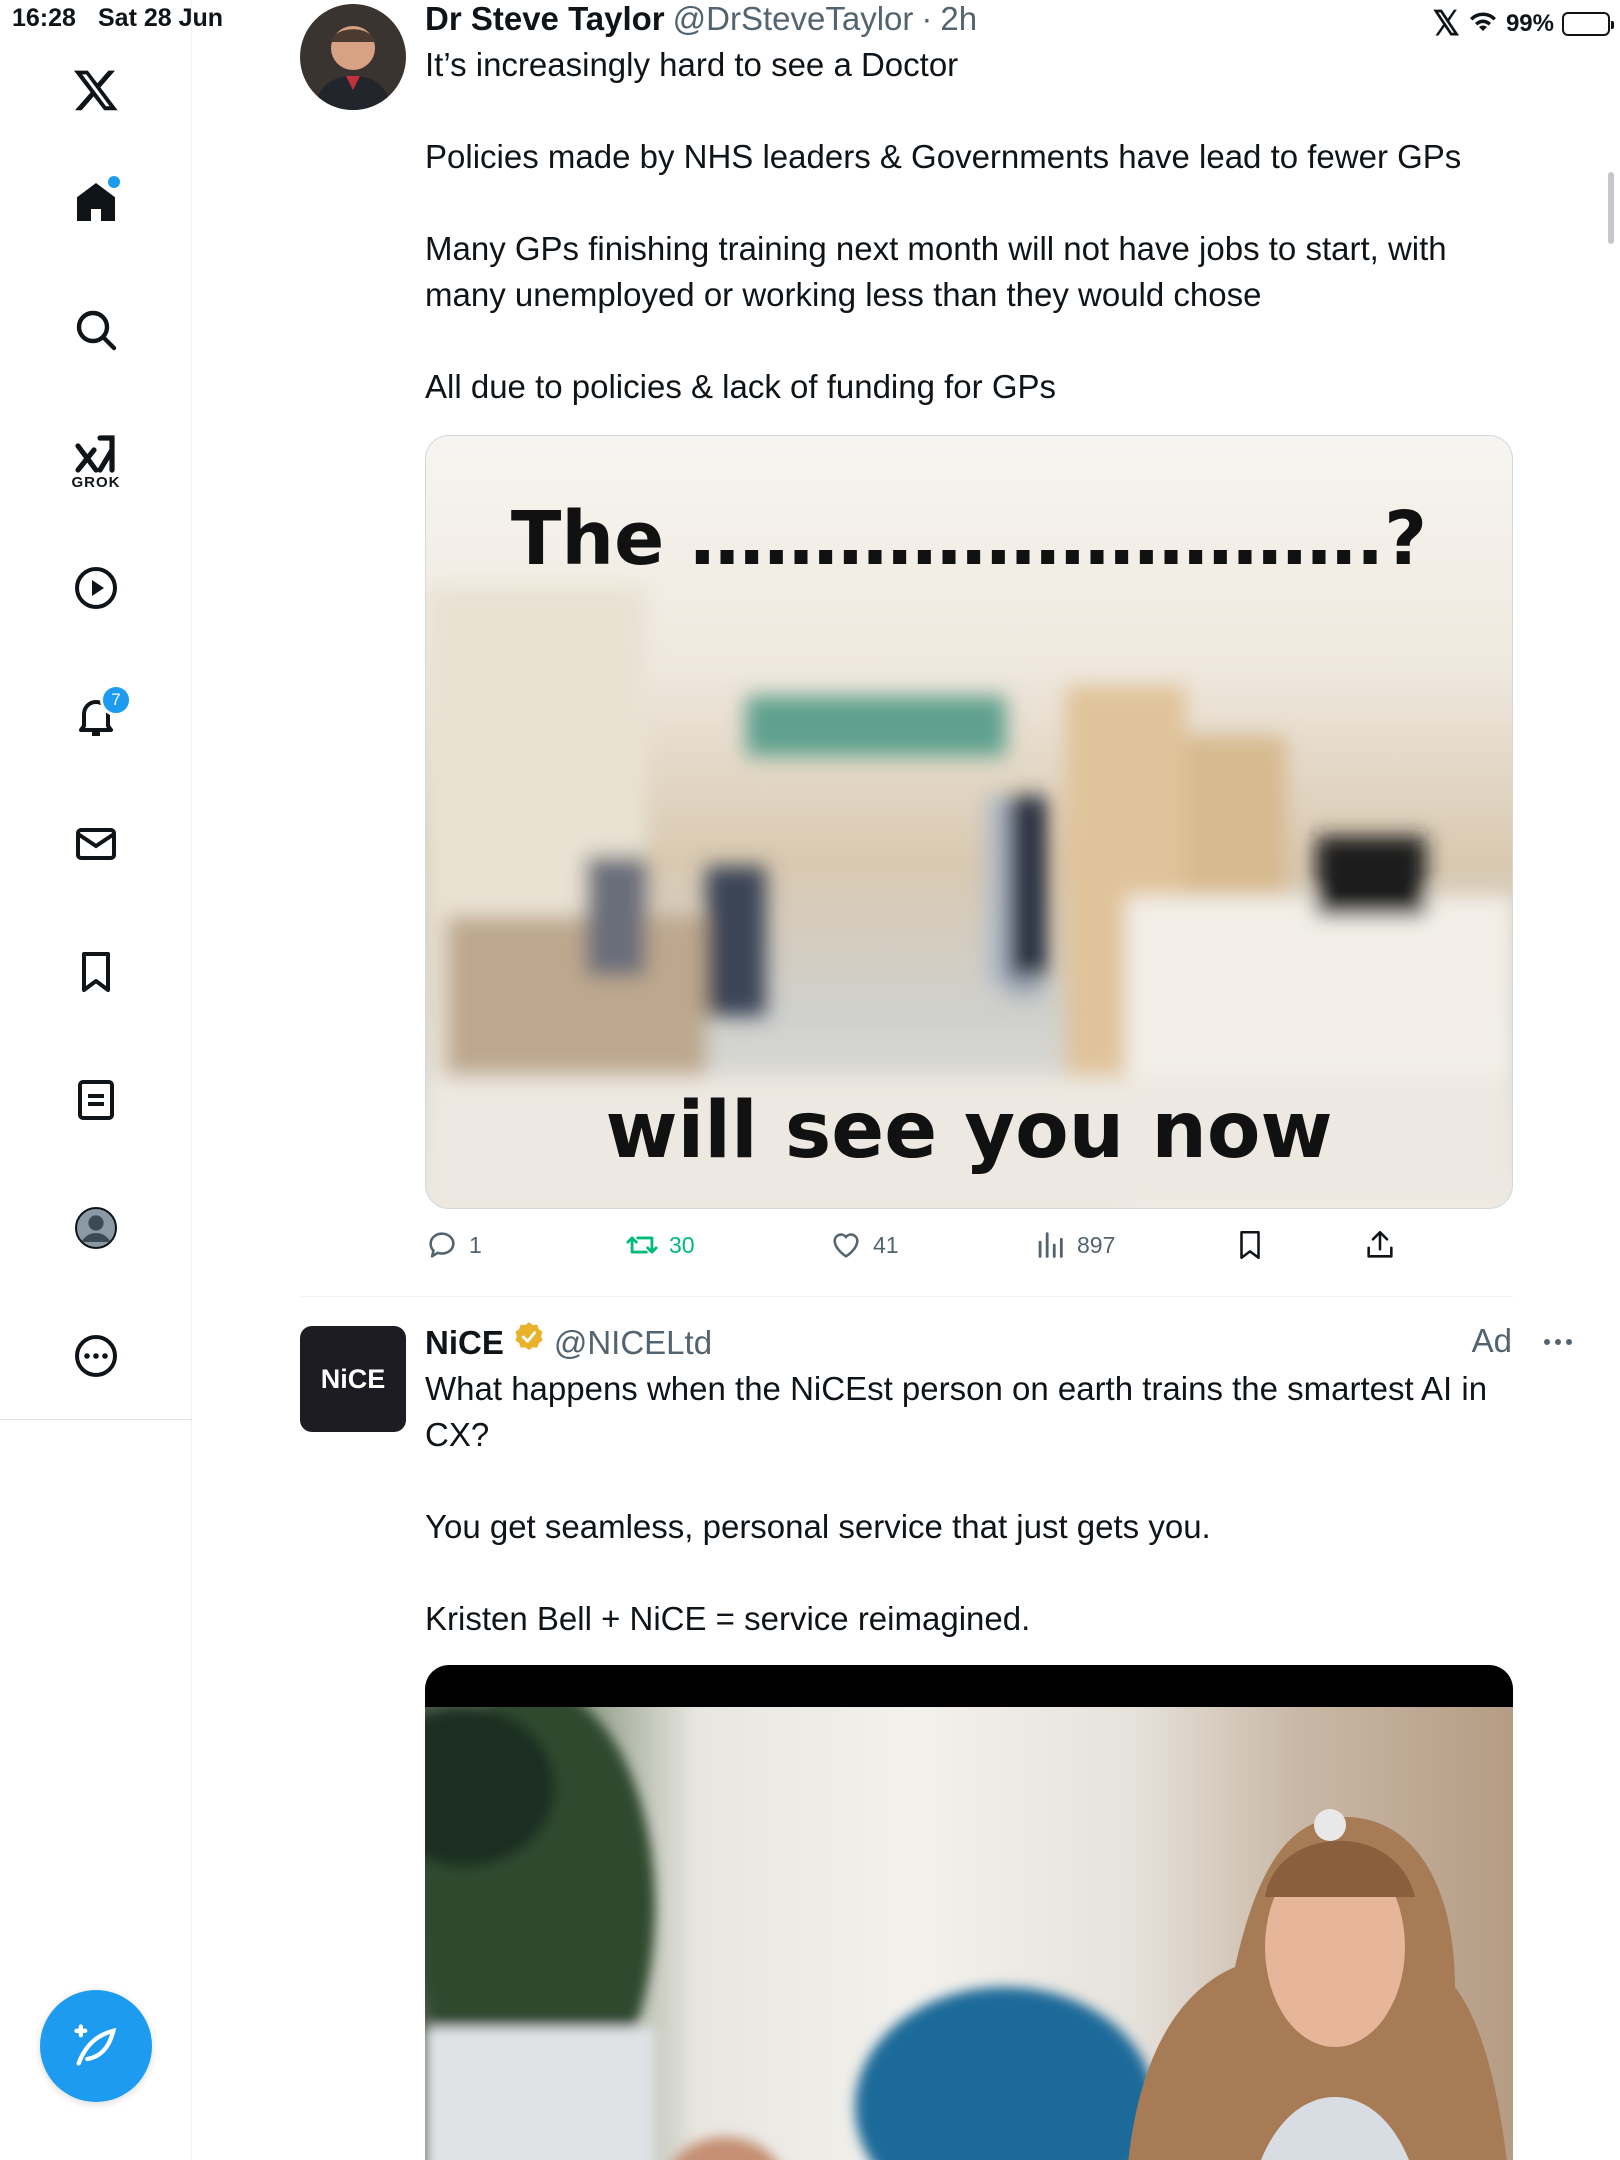 This screenshot has height=2160, width=1620. I want to click on grok-icon, so click(95, 453).